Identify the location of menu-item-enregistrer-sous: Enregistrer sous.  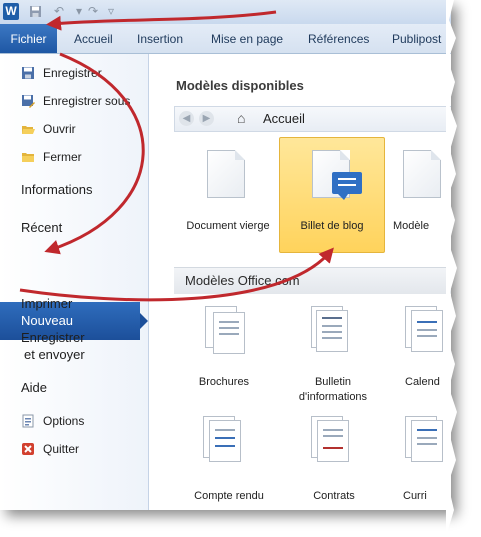
(74, 102).